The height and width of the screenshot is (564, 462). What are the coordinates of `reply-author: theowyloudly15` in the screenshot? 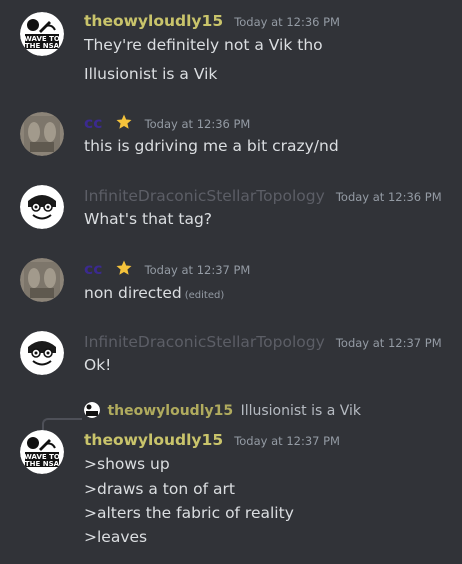 It's located at (170, 411).